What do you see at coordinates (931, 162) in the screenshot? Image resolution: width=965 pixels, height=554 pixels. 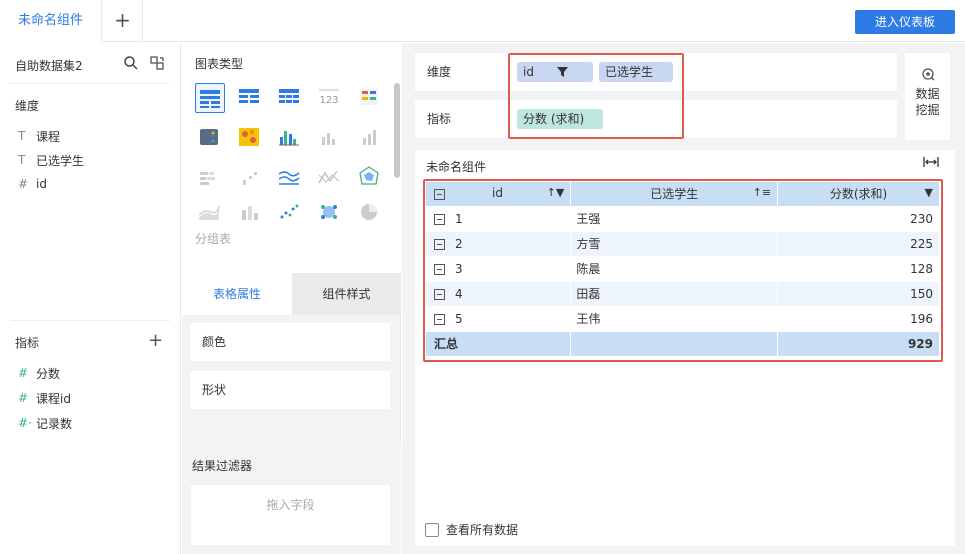 I see `fit-width-icon` at bounding box center [931, 162].